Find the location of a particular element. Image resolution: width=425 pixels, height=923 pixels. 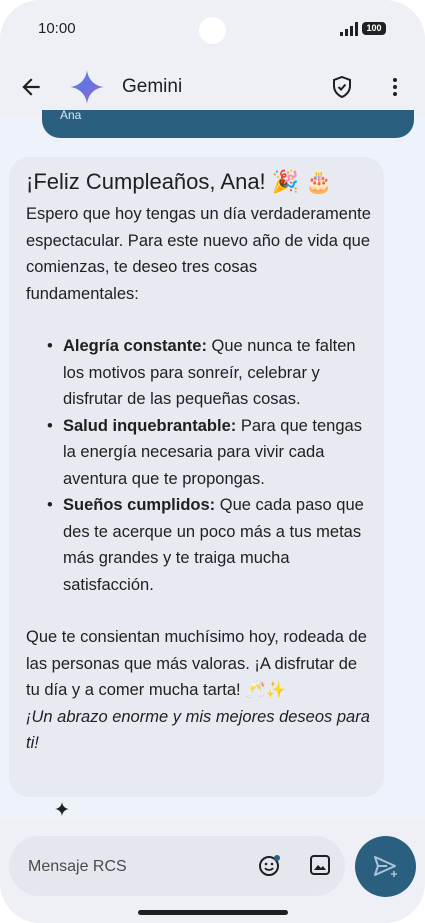

signal-icon is located at coordinates (349, 29).